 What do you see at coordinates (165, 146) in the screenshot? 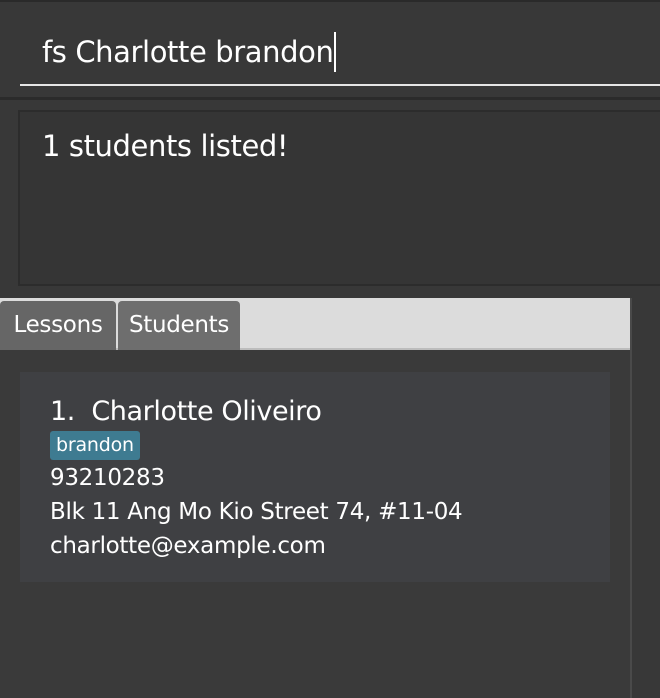
I see `result-message: 1 students listed!` at bounding box center [165, 146].